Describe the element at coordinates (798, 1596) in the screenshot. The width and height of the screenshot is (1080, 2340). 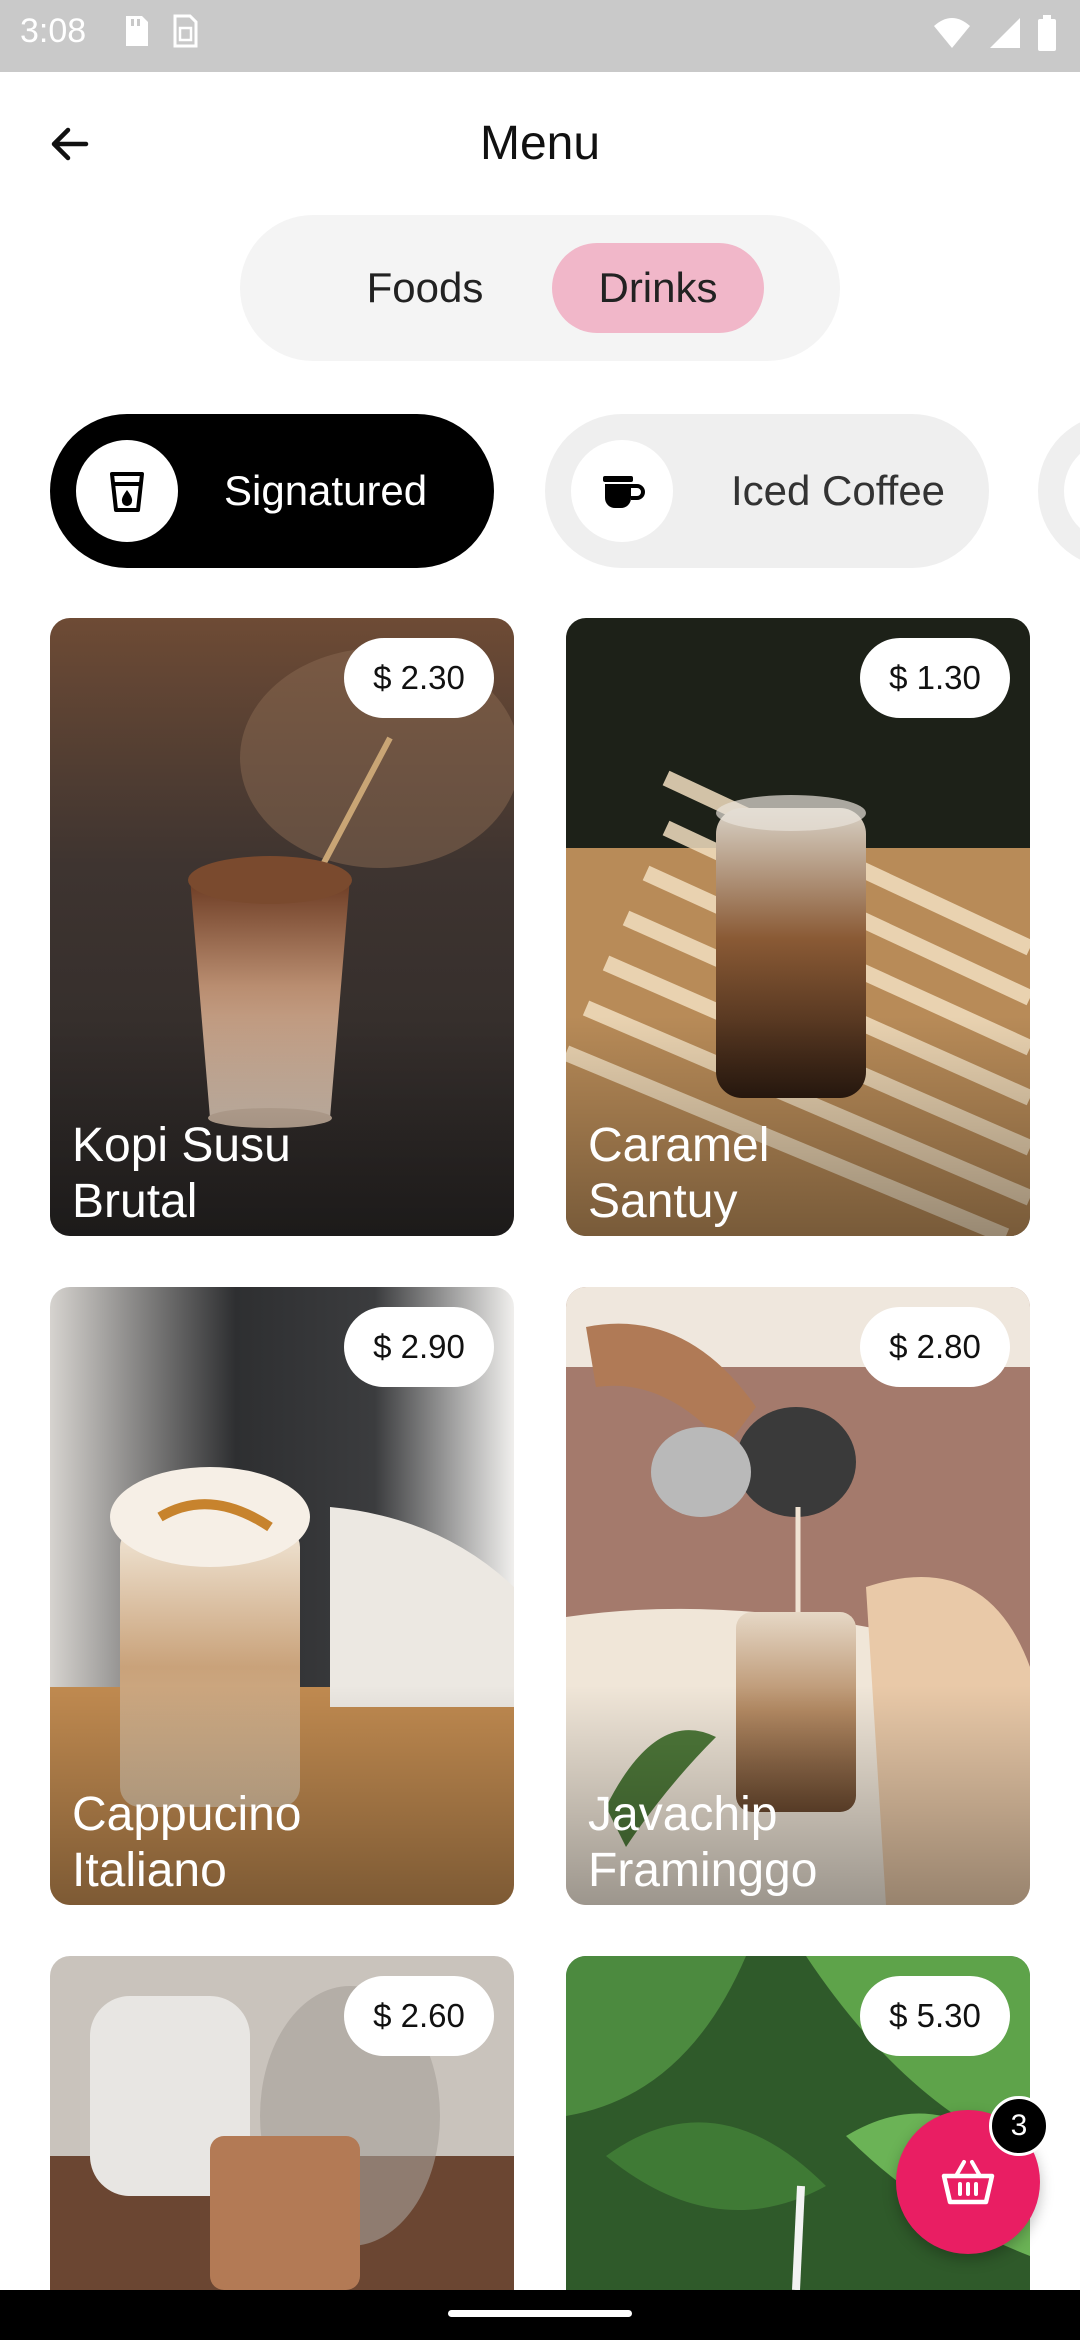
I see `product-card: $ 2.80 Javachip Framinggo` at that location.